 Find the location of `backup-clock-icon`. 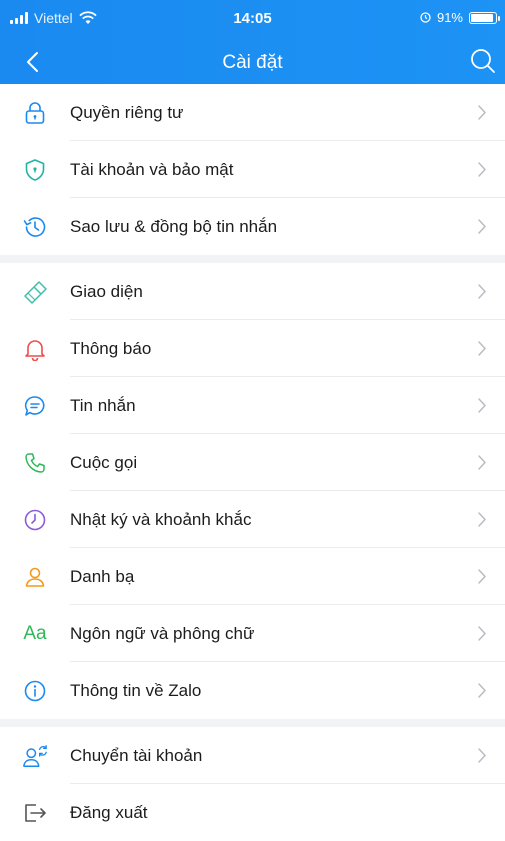

backup-clock-icon is located at coordinates (35, 227).